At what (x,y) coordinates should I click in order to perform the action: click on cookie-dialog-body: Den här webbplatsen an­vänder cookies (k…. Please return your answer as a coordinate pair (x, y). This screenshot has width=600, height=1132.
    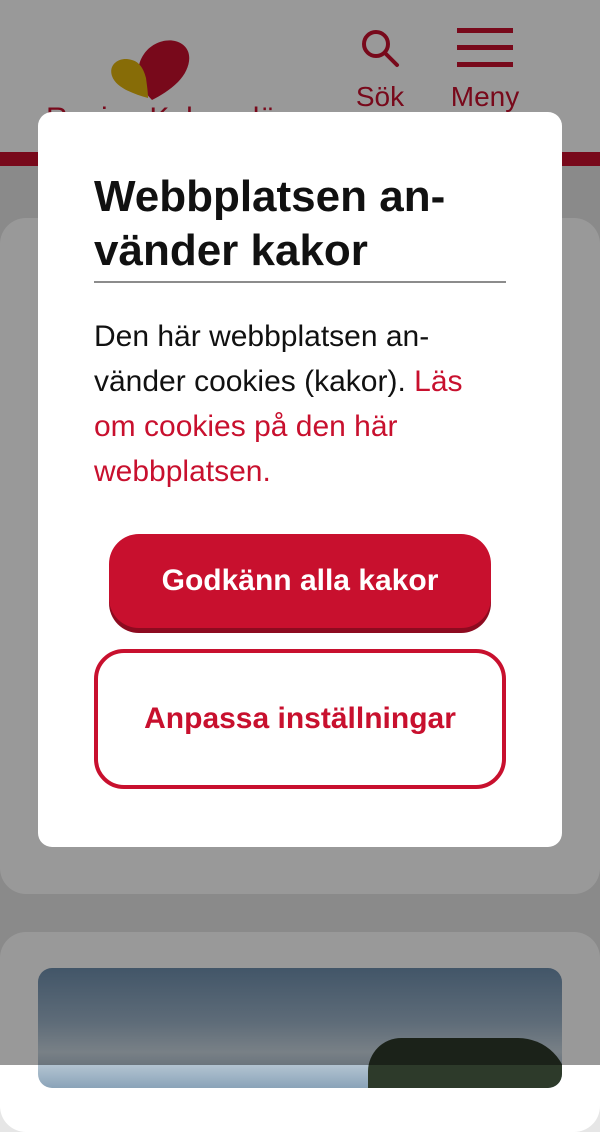
    Looking at the image, I should click on (300, 404).